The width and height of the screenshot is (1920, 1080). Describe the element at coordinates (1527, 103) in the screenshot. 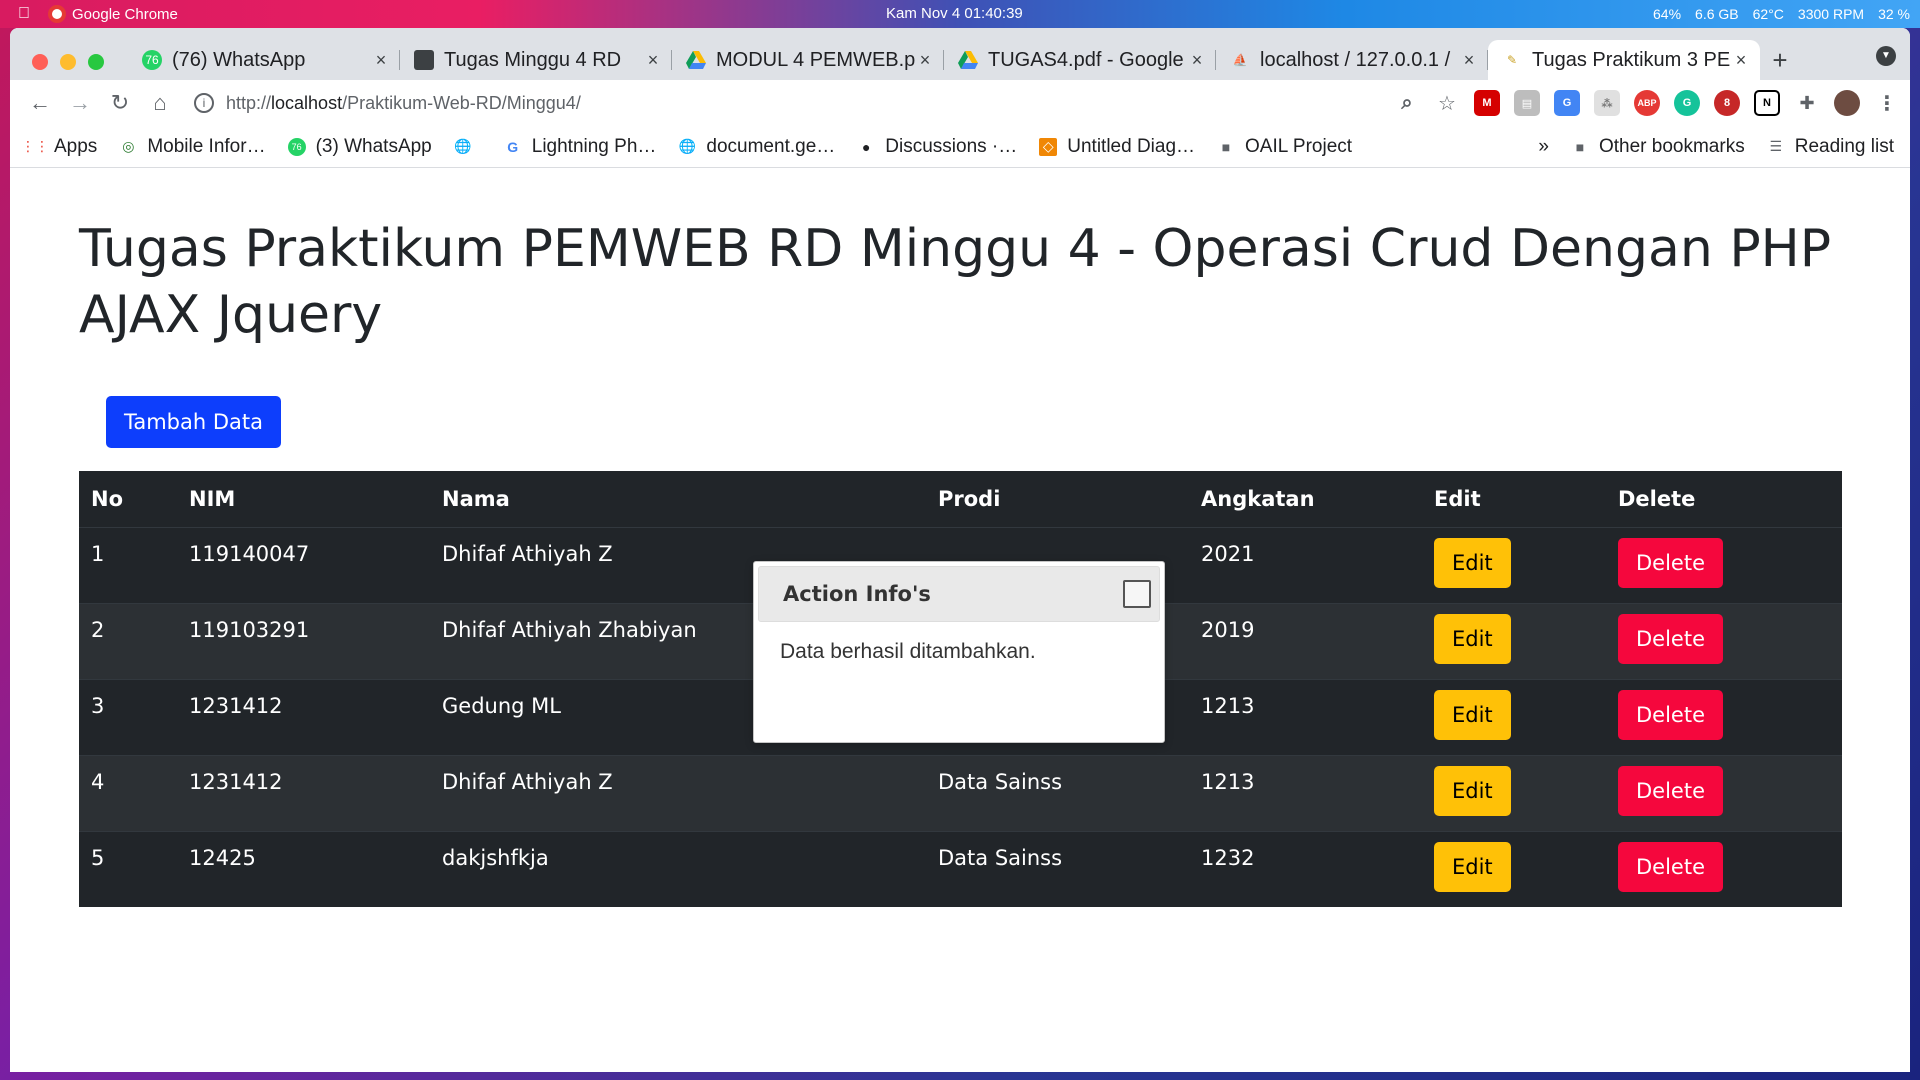

I see `extension-clipboard-icon: ▤` at that location.